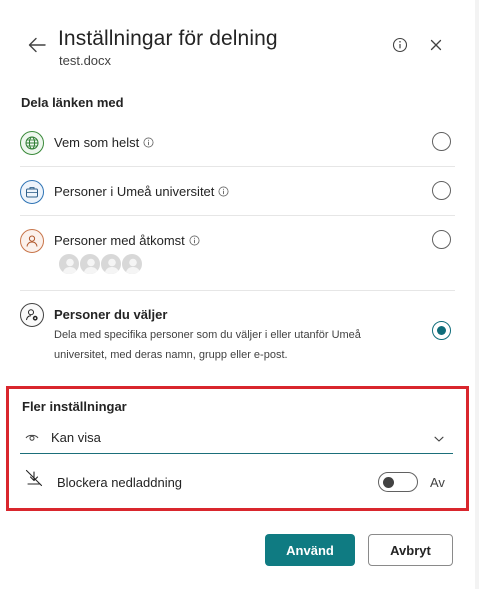 Image resolution: width=479 pixels, height=589 pixels. I want to click on permission-value: Kan visa, so click(76, 437).